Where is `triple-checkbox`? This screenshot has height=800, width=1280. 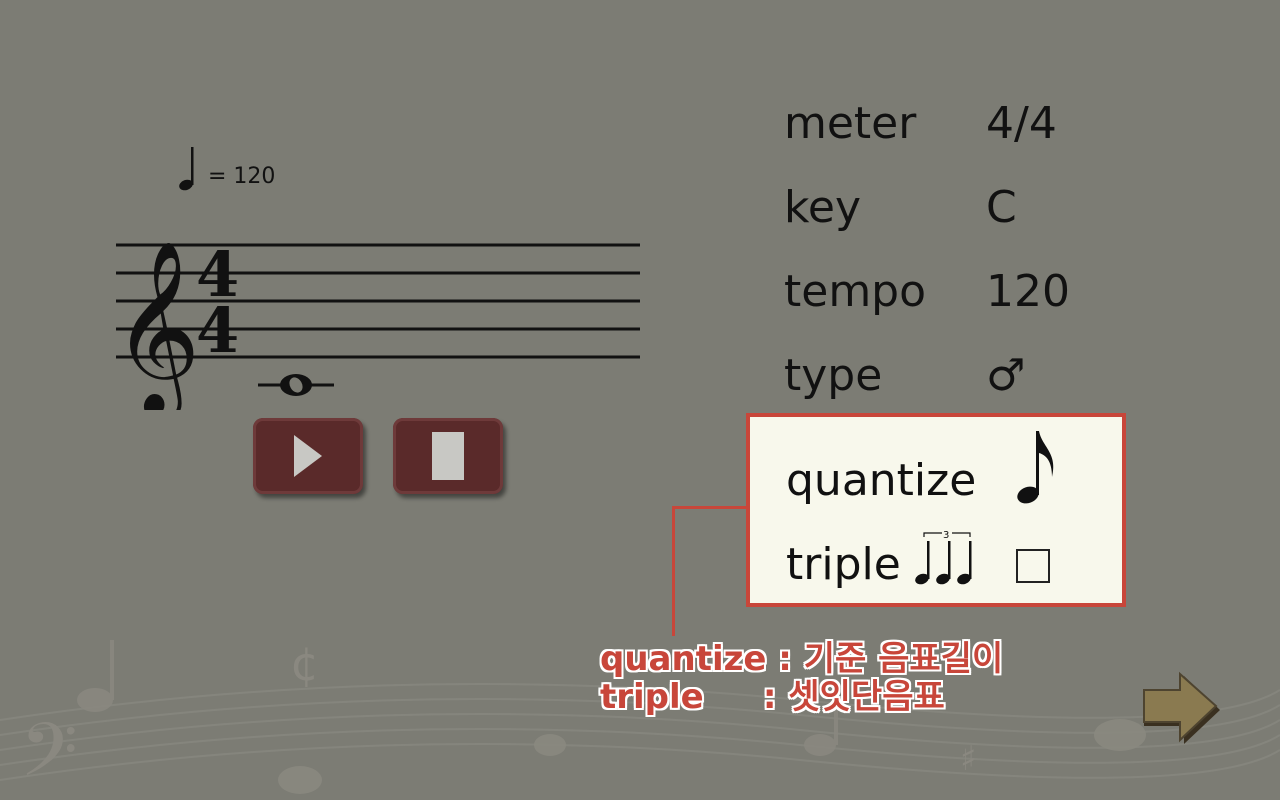
triple-checkbox is located at coordinates (1033, 566).